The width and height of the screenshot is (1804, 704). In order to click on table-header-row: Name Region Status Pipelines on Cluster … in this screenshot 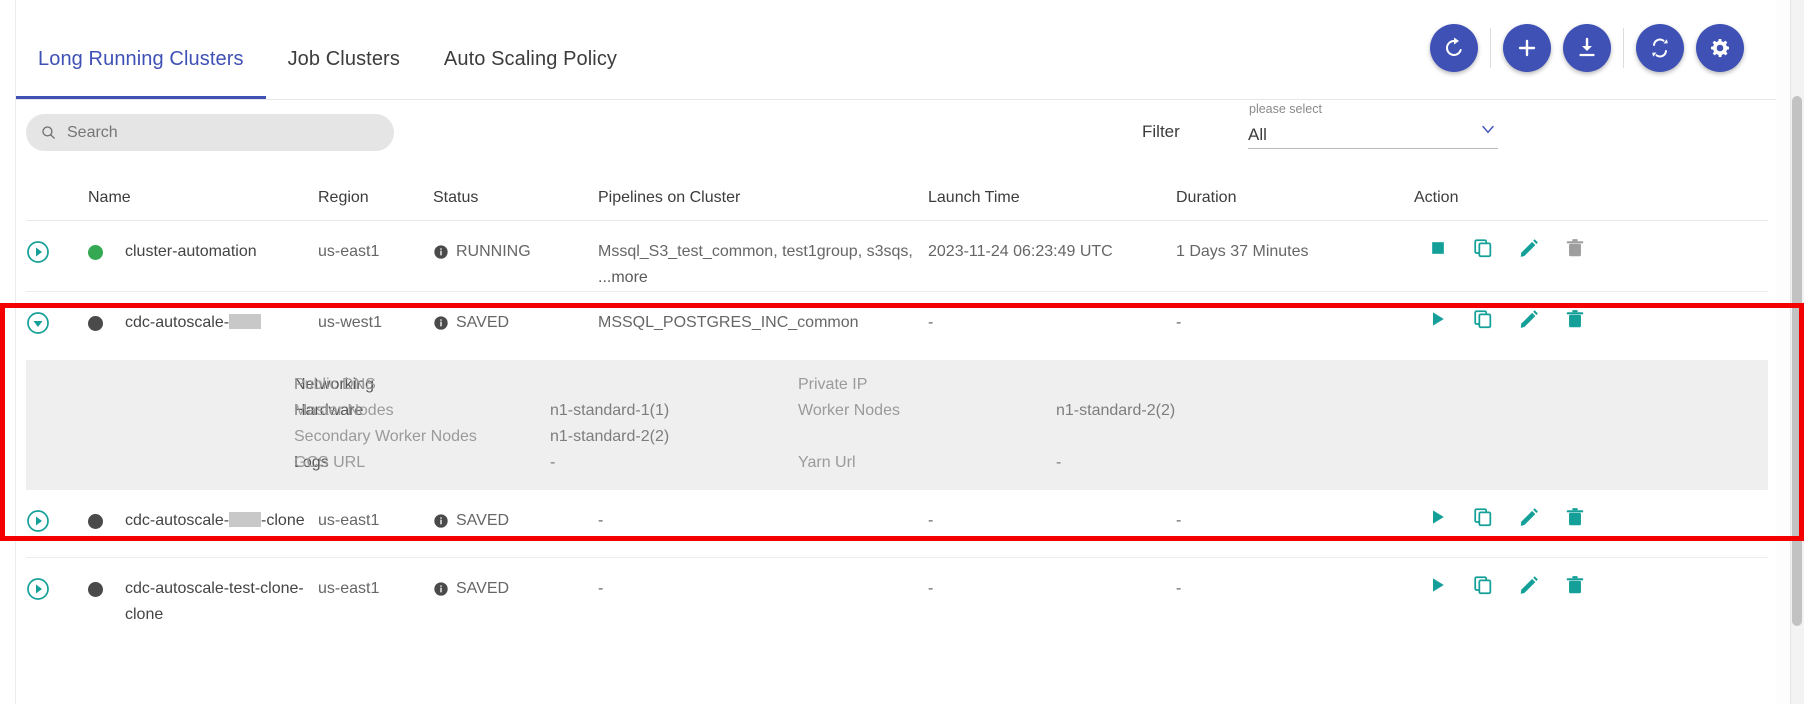, I will do `click(897, 198)`.